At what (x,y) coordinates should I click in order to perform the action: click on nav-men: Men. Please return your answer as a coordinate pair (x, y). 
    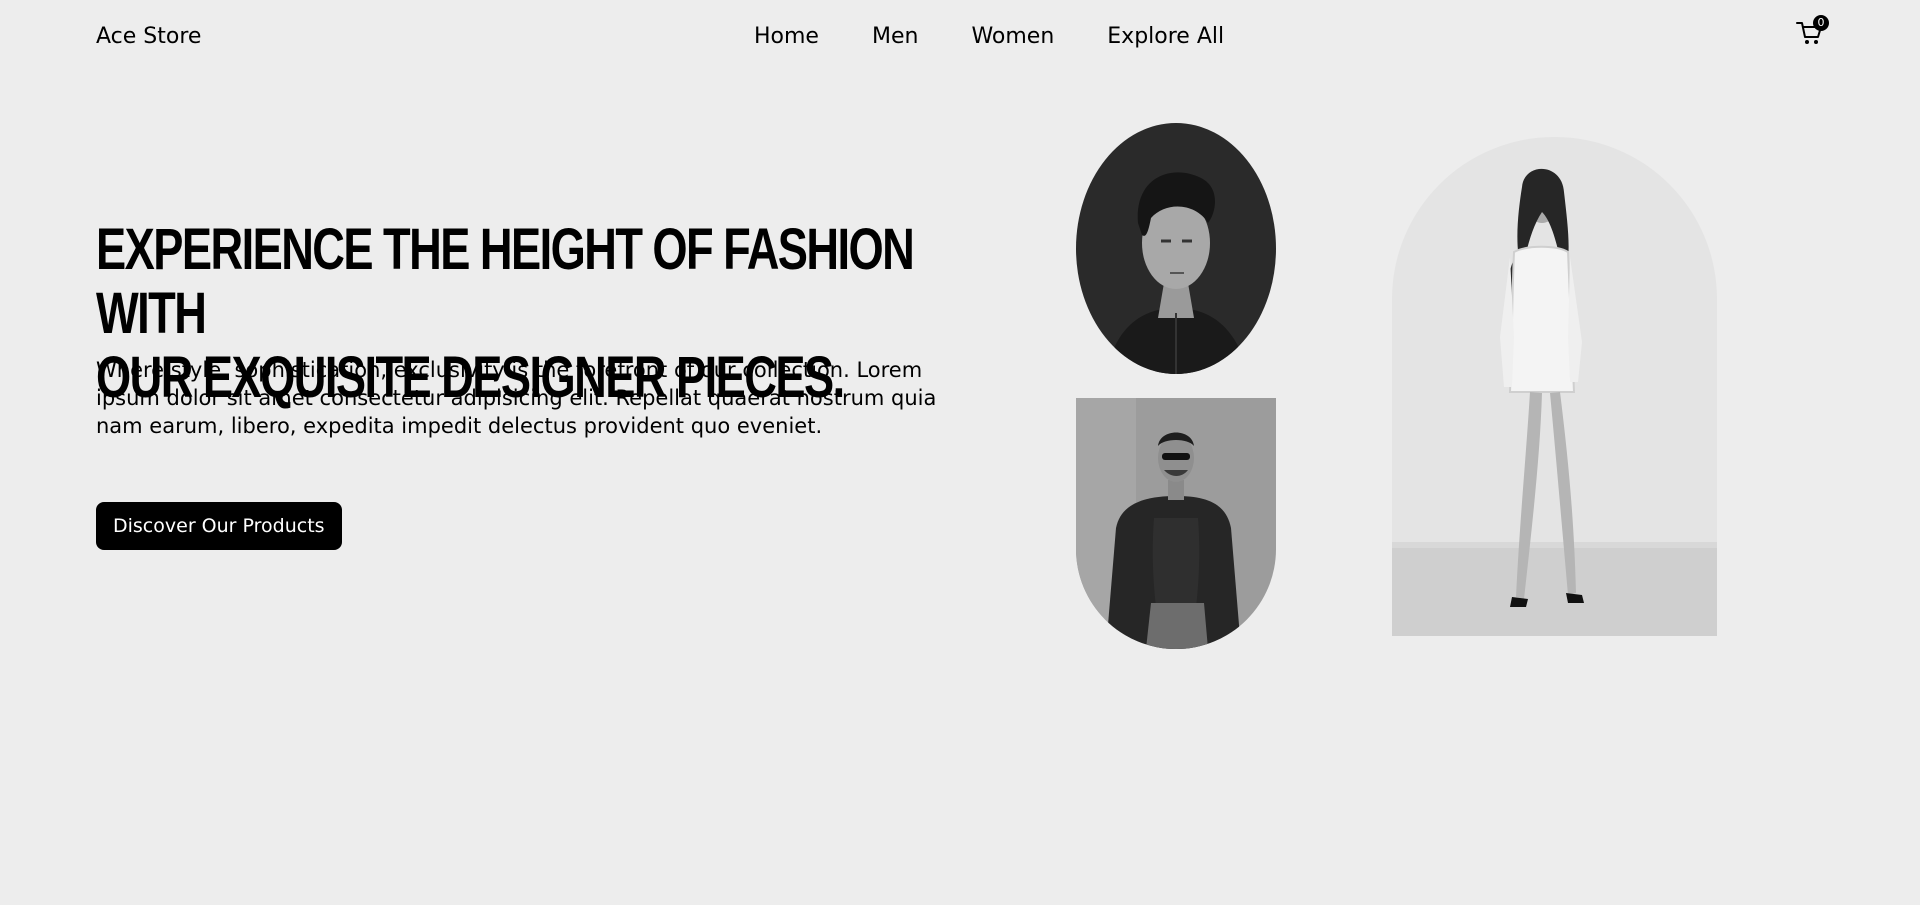
    Looking at the image, I should click on (895, 36).